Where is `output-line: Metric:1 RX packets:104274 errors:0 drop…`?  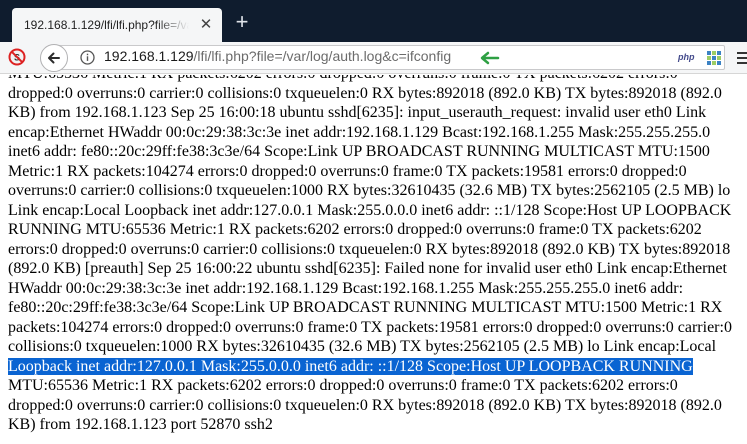 output-line: Metric:1 RX packets:104274 errors:0 drop… is located at coordinates (347, 171).